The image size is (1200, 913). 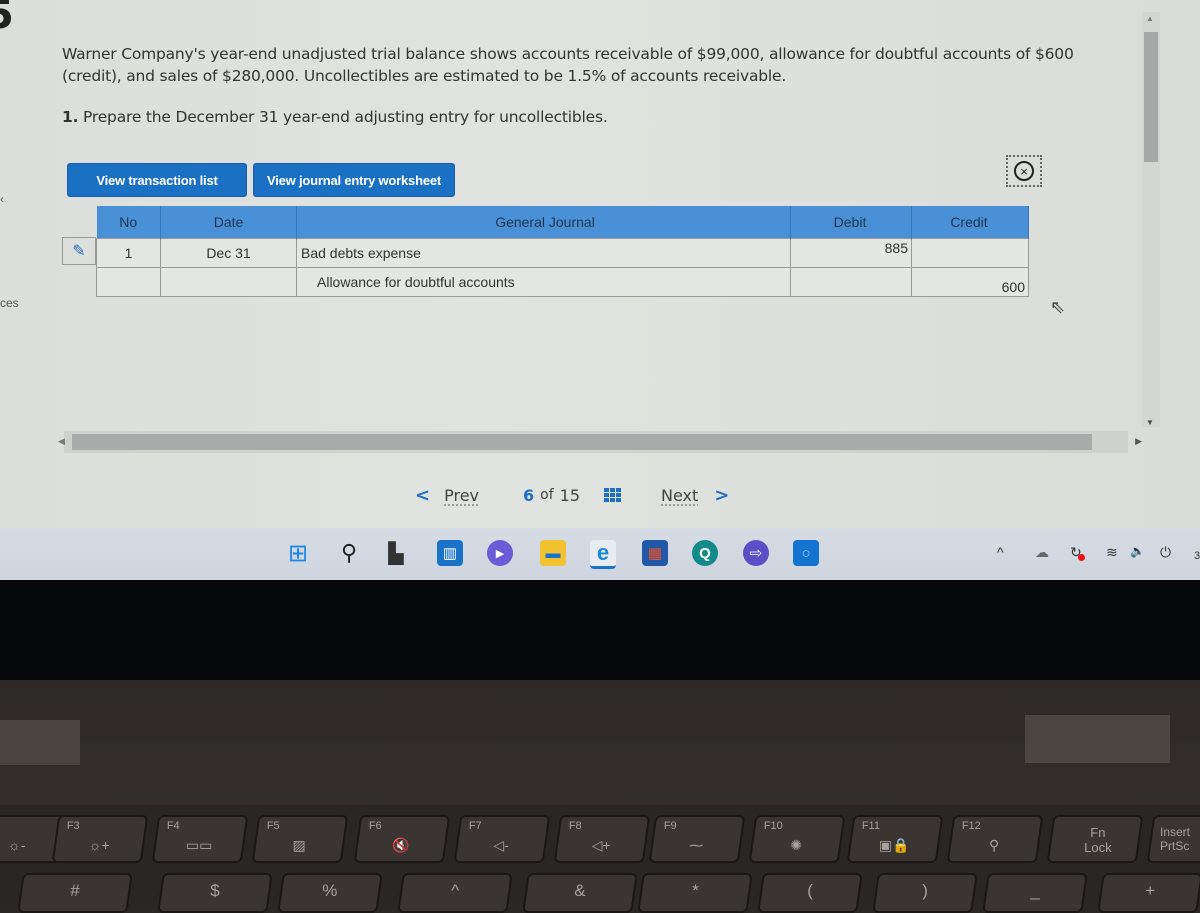 I want to click on tray-chevron-icon: ^, so click(x=1000, y=552).